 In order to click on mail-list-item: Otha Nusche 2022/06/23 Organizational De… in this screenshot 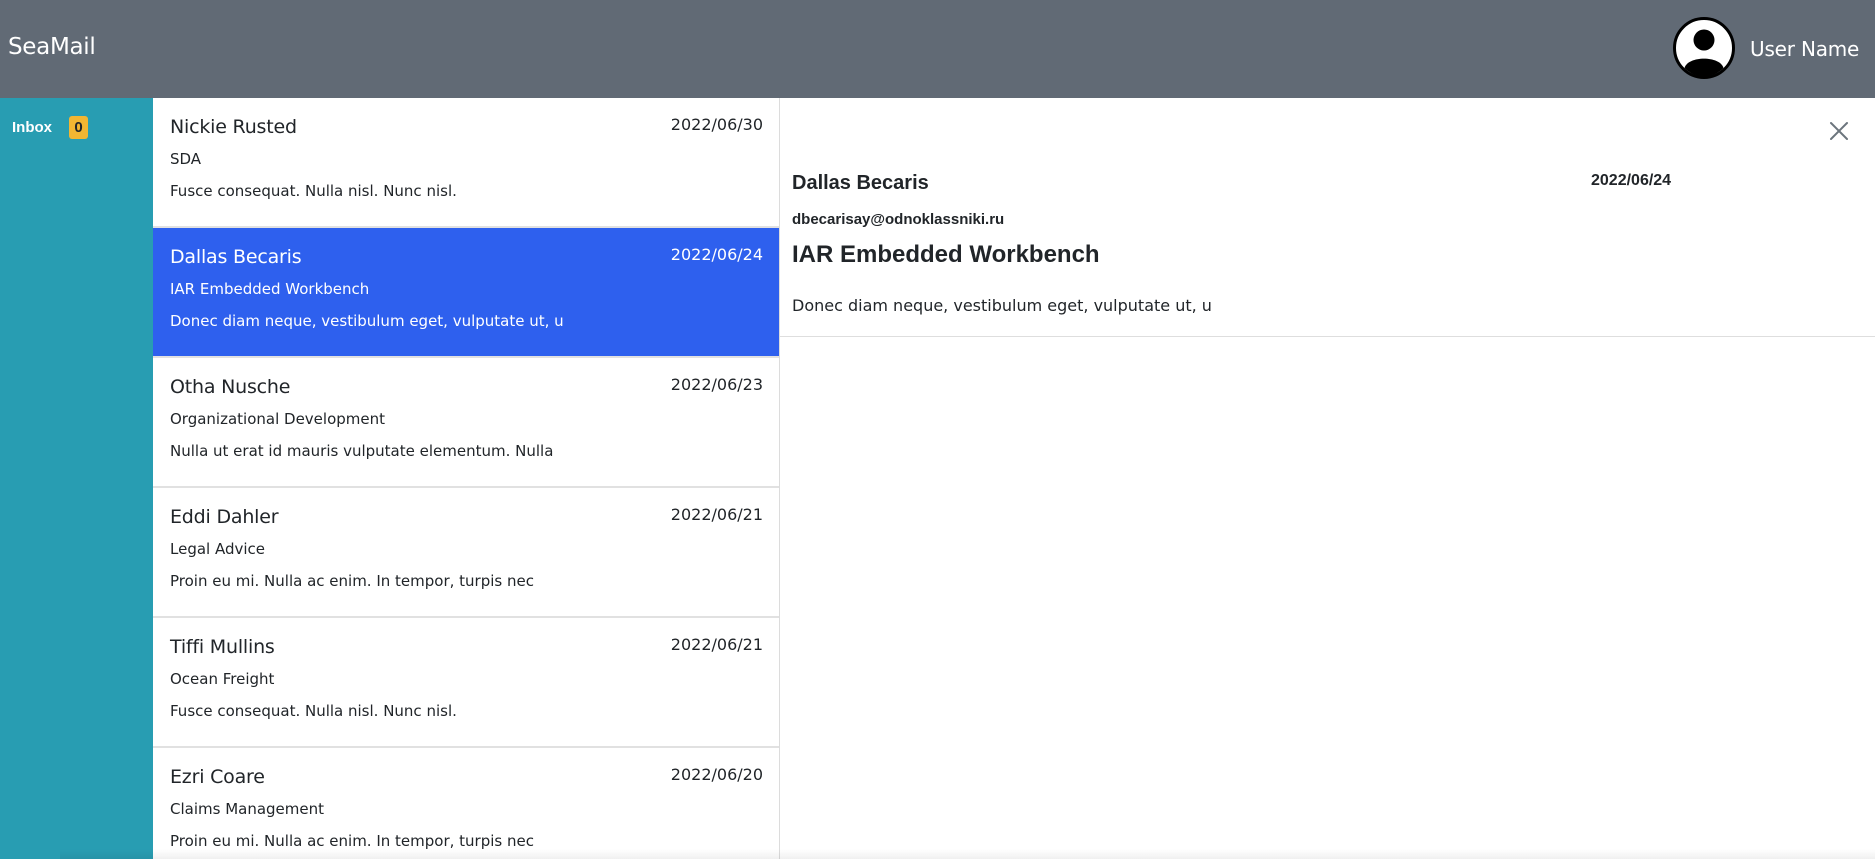, I will do `click(466, 423)`.